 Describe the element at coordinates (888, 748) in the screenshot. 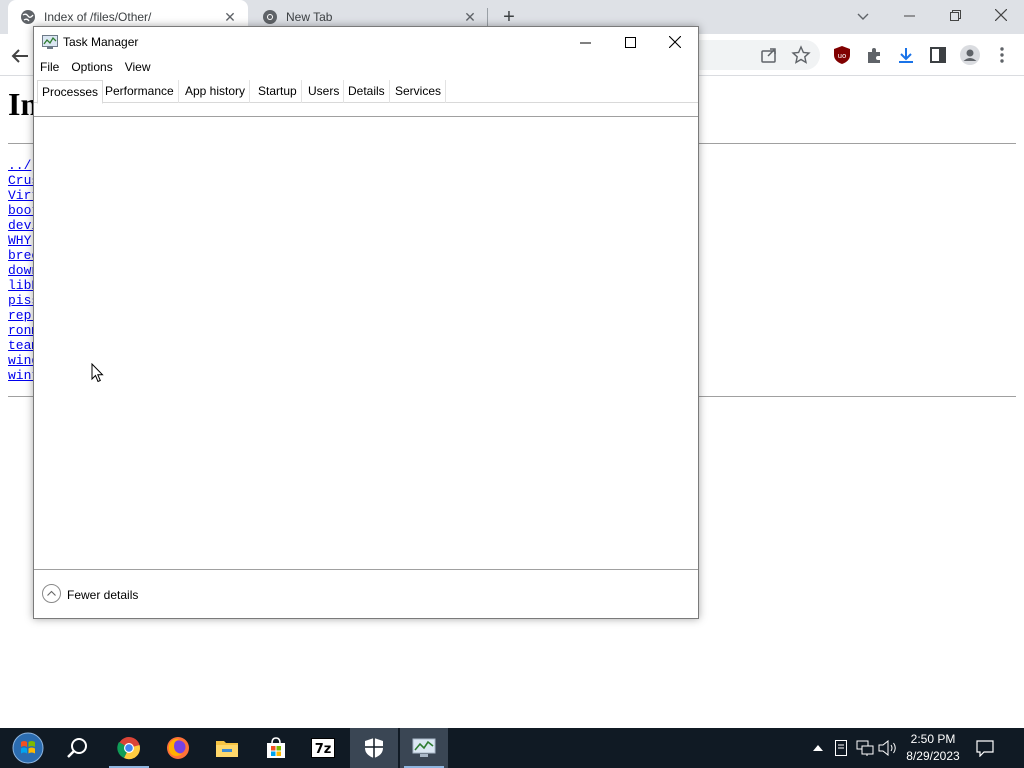

I see `volume-icon` at that location.